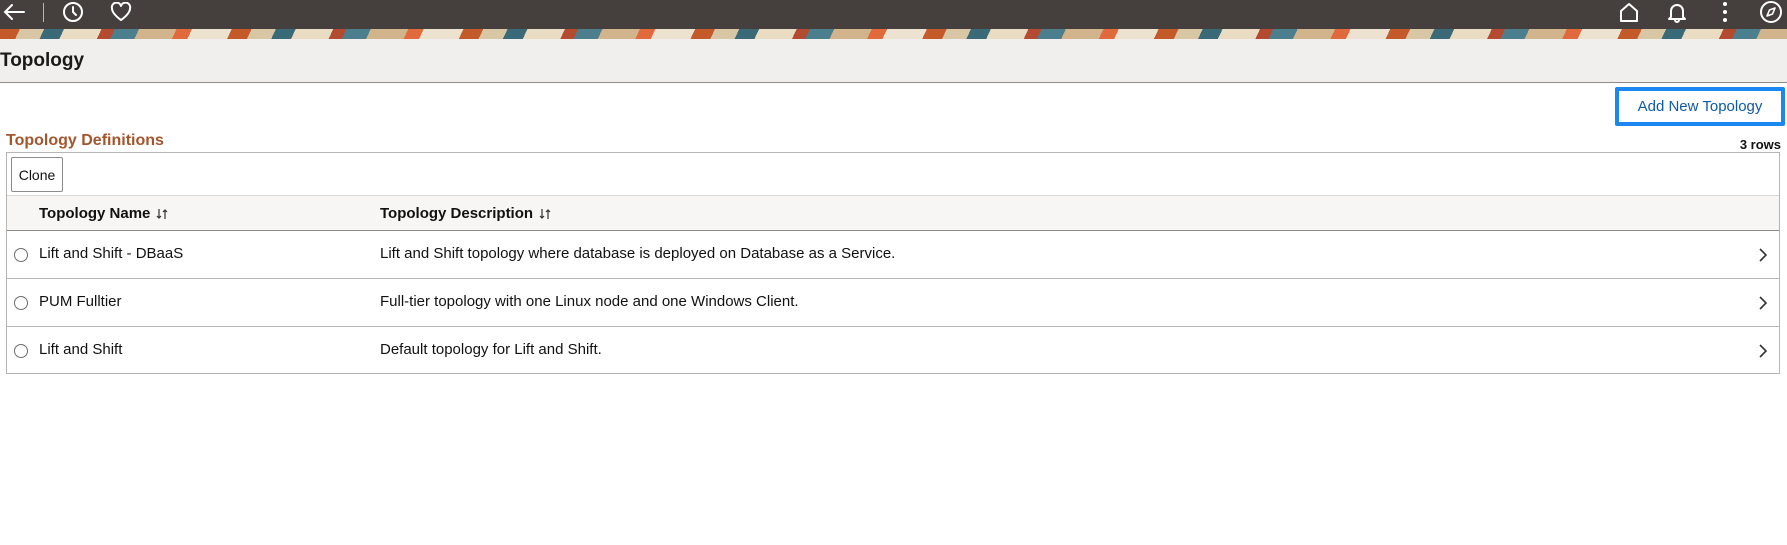  I want to click on decorative-banner, so click(893, 34).